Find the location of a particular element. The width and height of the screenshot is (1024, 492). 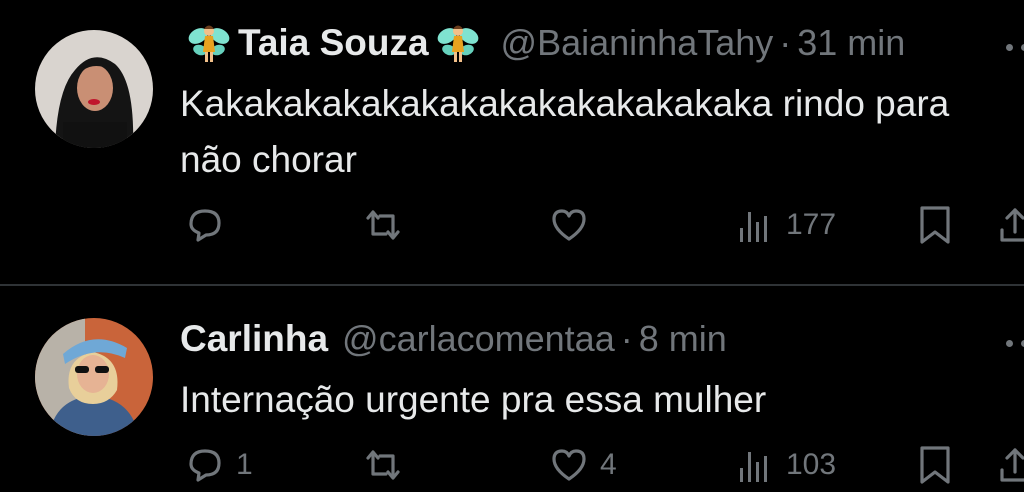

like-count: 4 is located at coordinates (608, 464).